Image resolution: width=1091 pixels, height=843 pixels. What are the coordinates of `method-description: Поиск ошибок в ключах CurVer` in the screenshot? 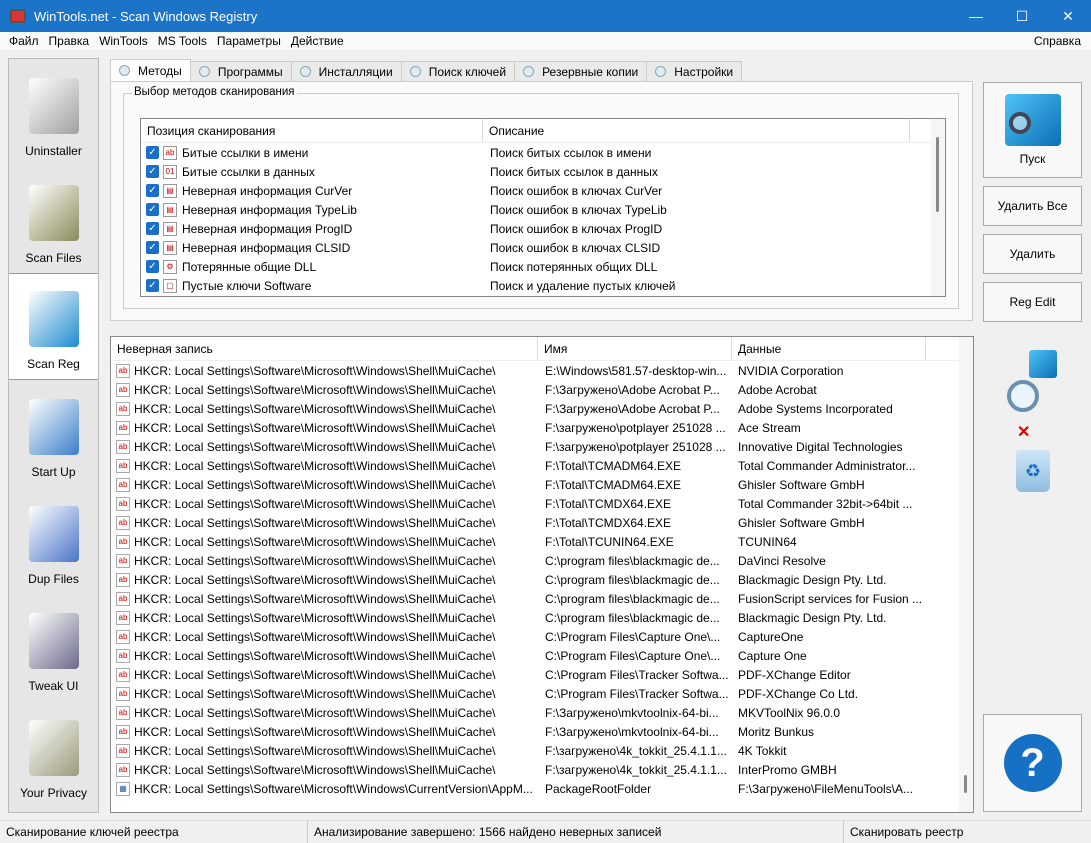 It's located at (576, 190).